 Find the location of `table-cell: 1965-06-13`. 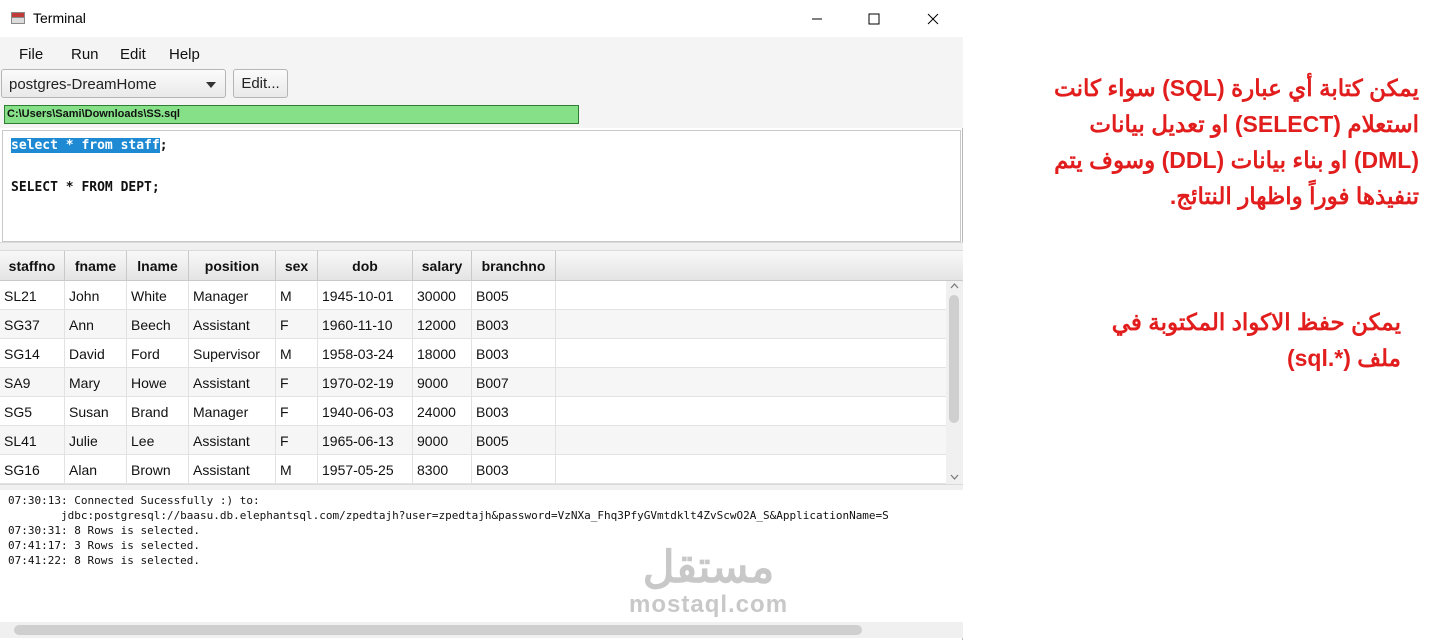

table-cell: 1965-06-13 is located at coordinates (365, 440).